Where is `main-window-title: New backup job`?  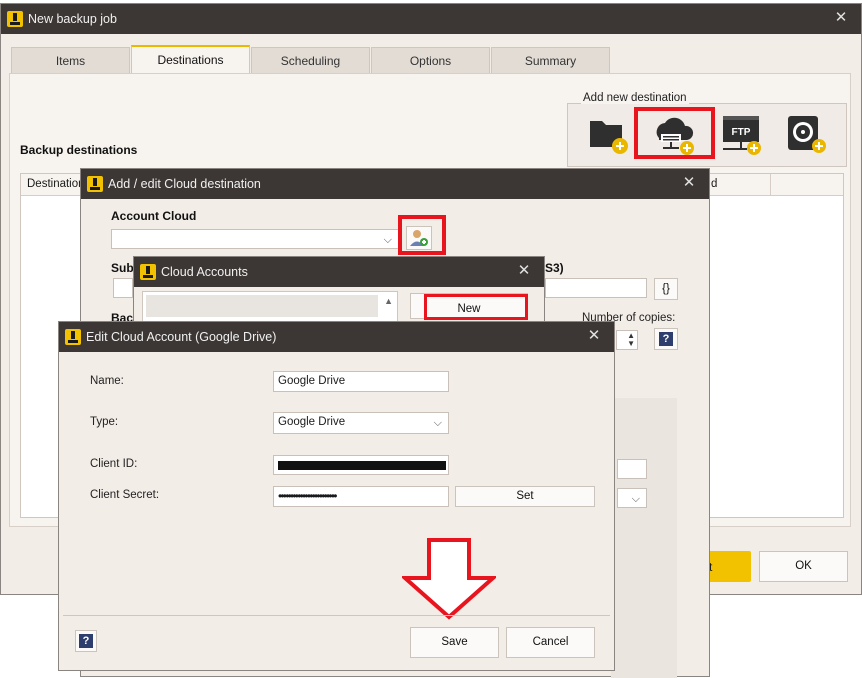 main-window-title: New backup job is located at coordinates (72, 19).